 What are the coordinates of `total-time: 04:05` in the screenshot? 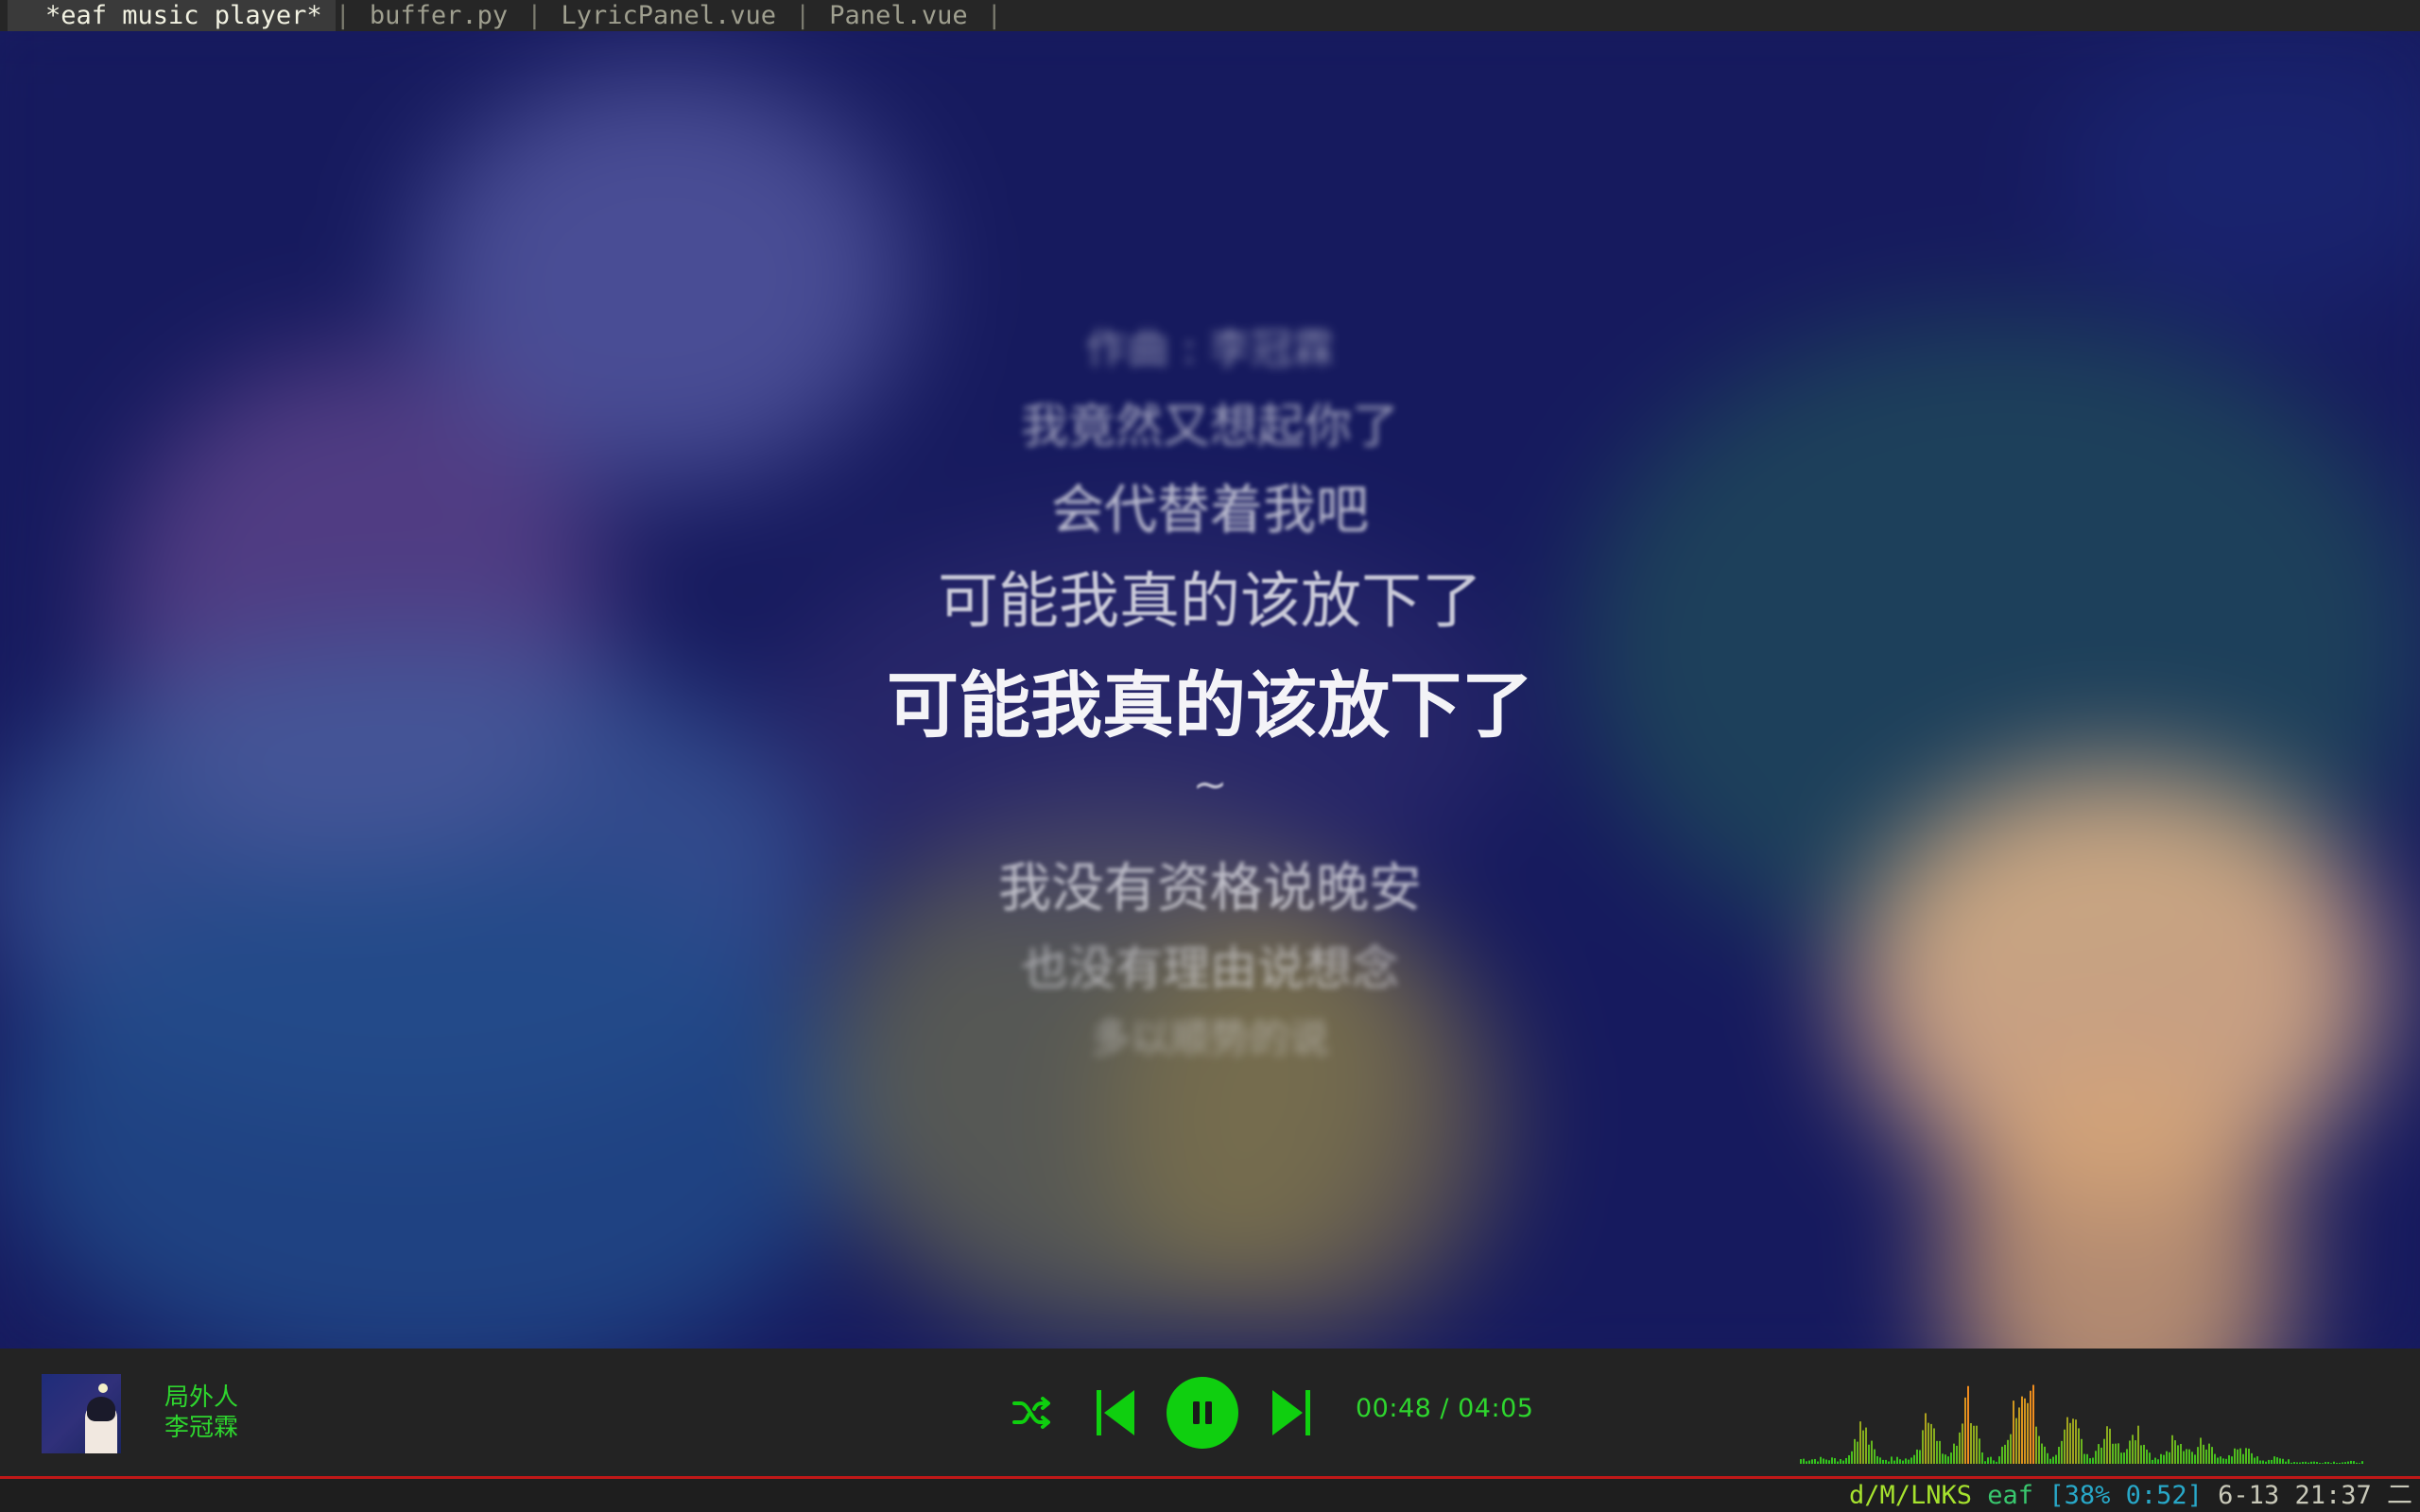 It's located at (1496, 1408).